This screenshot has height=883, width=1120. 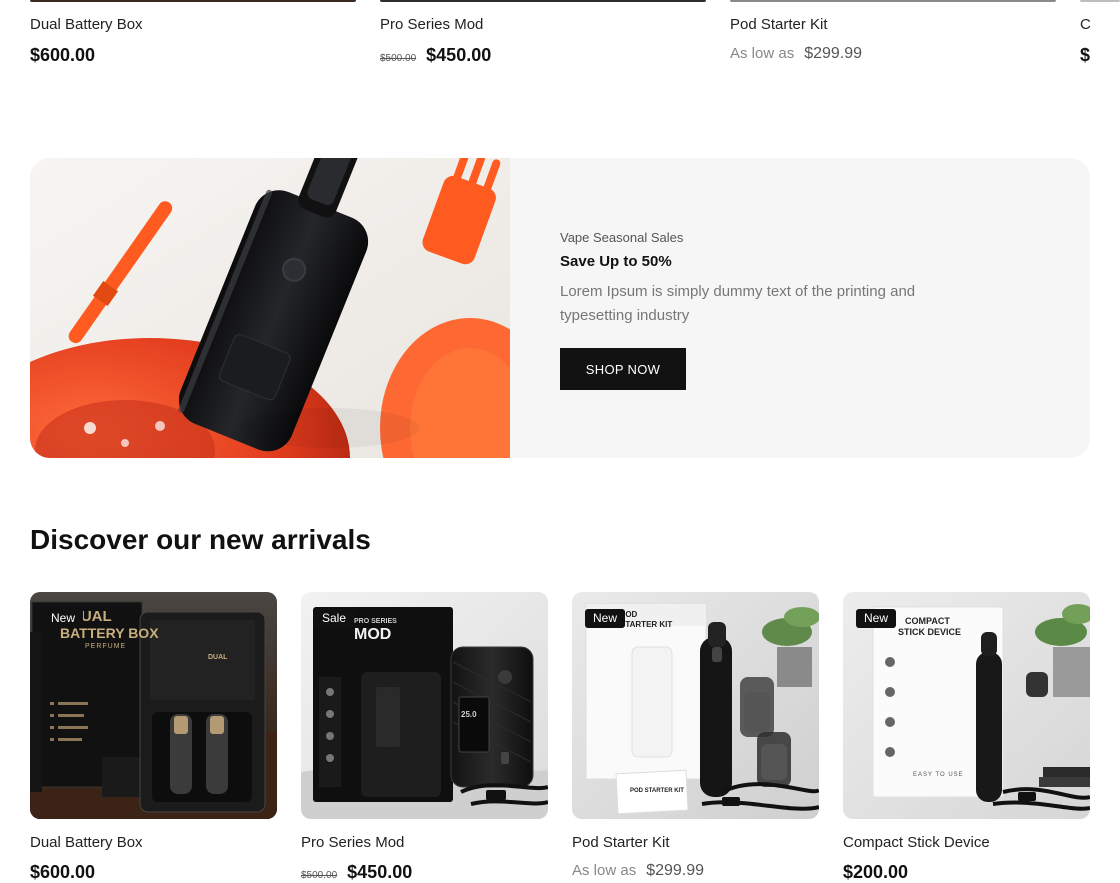 I want to click on box-title: MOD, so click(x=373, y=634).